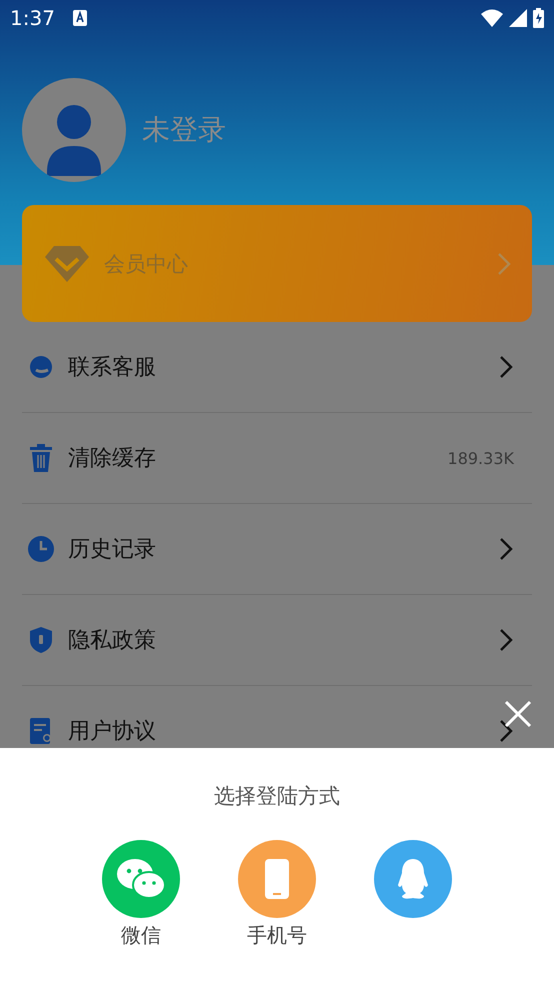 The image size is (554, 984). I want to click on cache-size: 189.33K, so click(481, 458).